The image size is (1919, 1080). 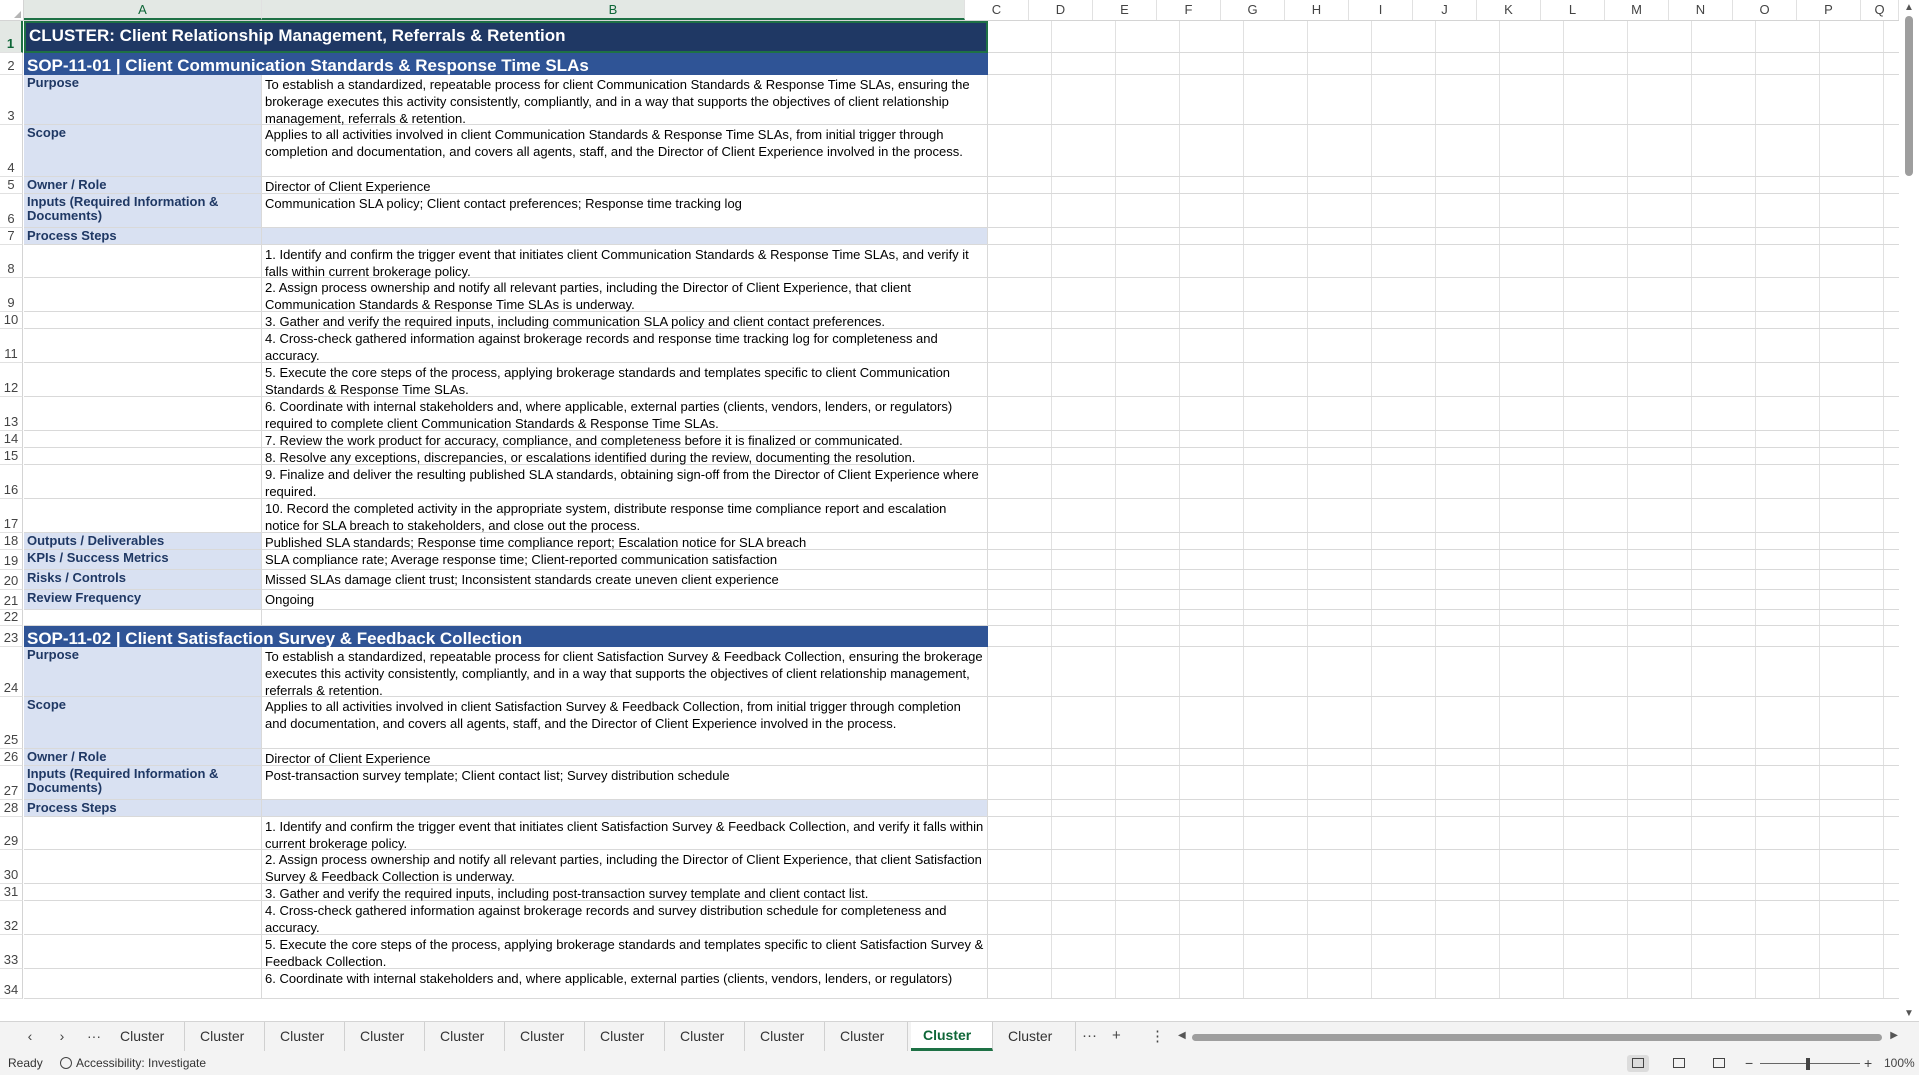 What do you see at coordinates (1909, 1013) in the screenshot?
I see `scroll-down-icon: ▼` at bounding box center [1909, 1013].